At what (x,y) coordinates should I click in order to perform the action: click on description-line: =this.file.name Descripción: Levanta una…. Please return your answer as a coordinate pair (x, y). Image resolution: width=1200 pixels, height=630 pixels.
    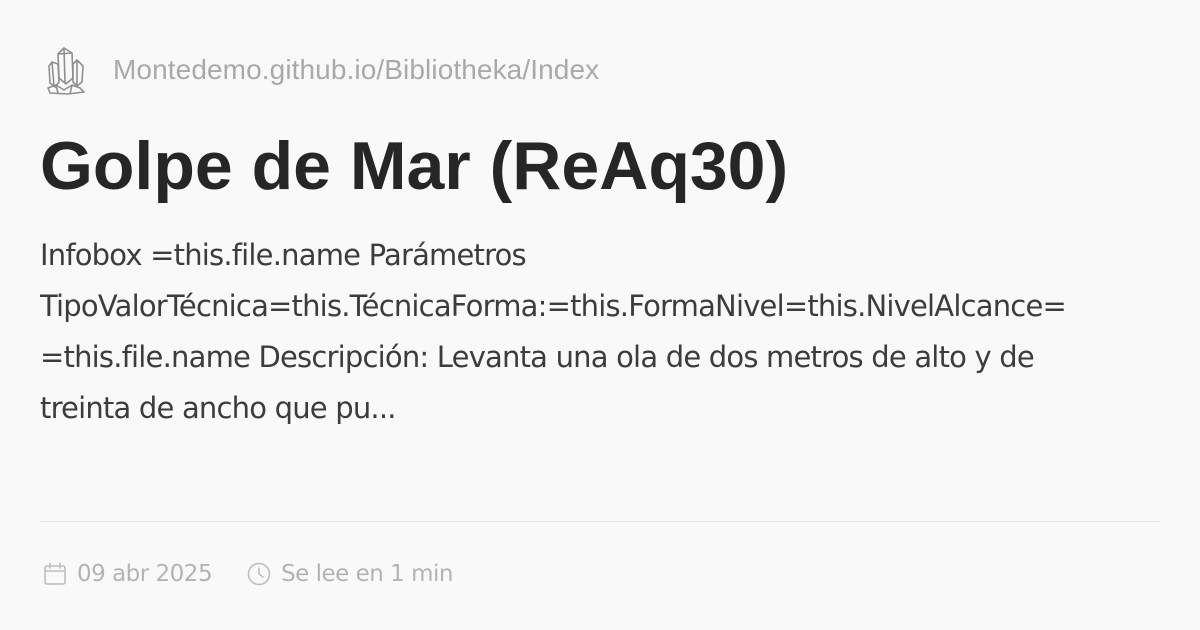
    Looking at the image, I should click on (537, 357).